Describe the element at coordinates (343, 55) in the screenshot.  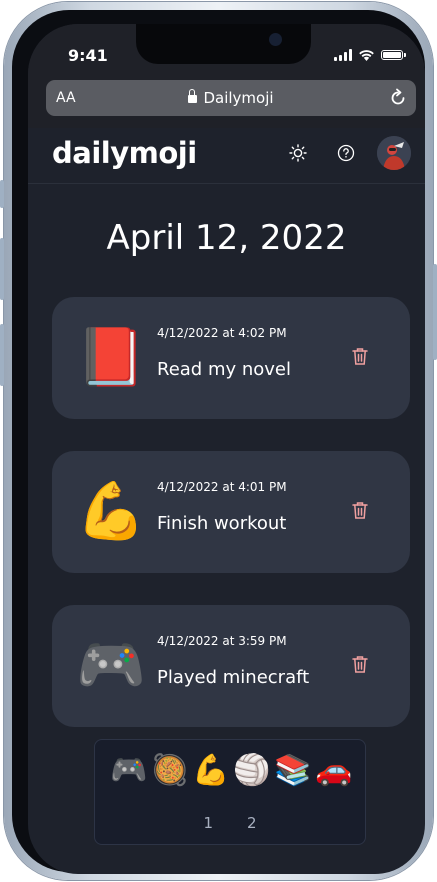
I see `cellular-signal-icon` at that location.